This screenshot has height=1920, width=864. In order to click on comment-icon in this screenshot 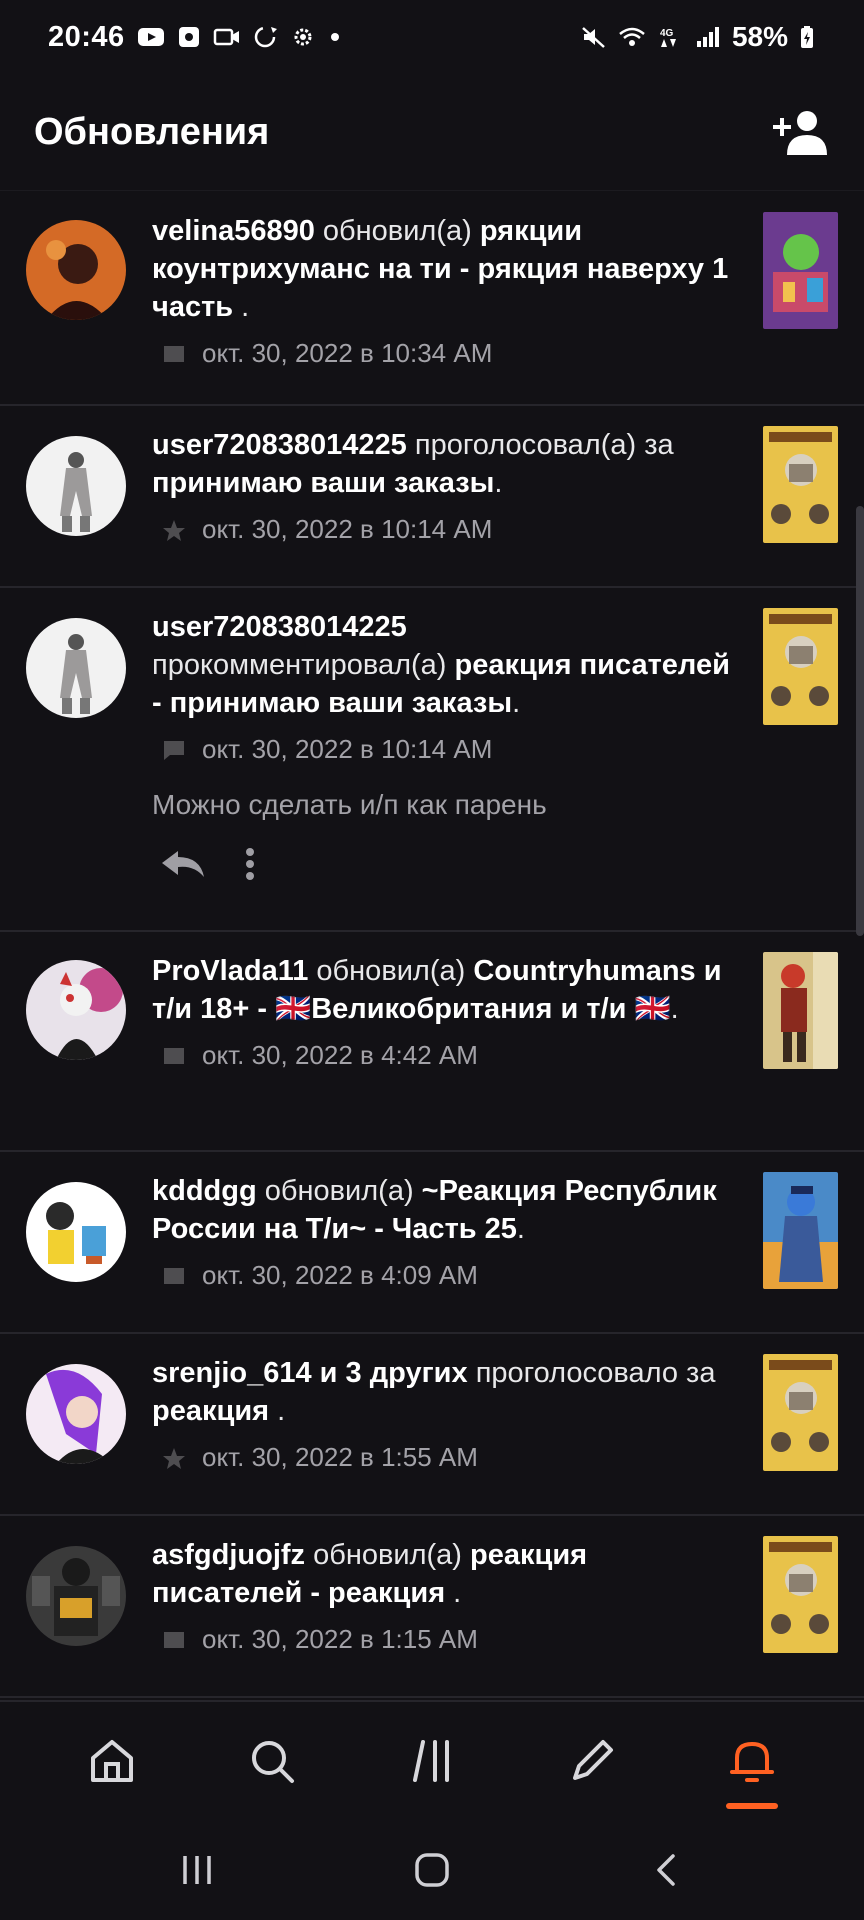, I will do `click(174, 750)`.